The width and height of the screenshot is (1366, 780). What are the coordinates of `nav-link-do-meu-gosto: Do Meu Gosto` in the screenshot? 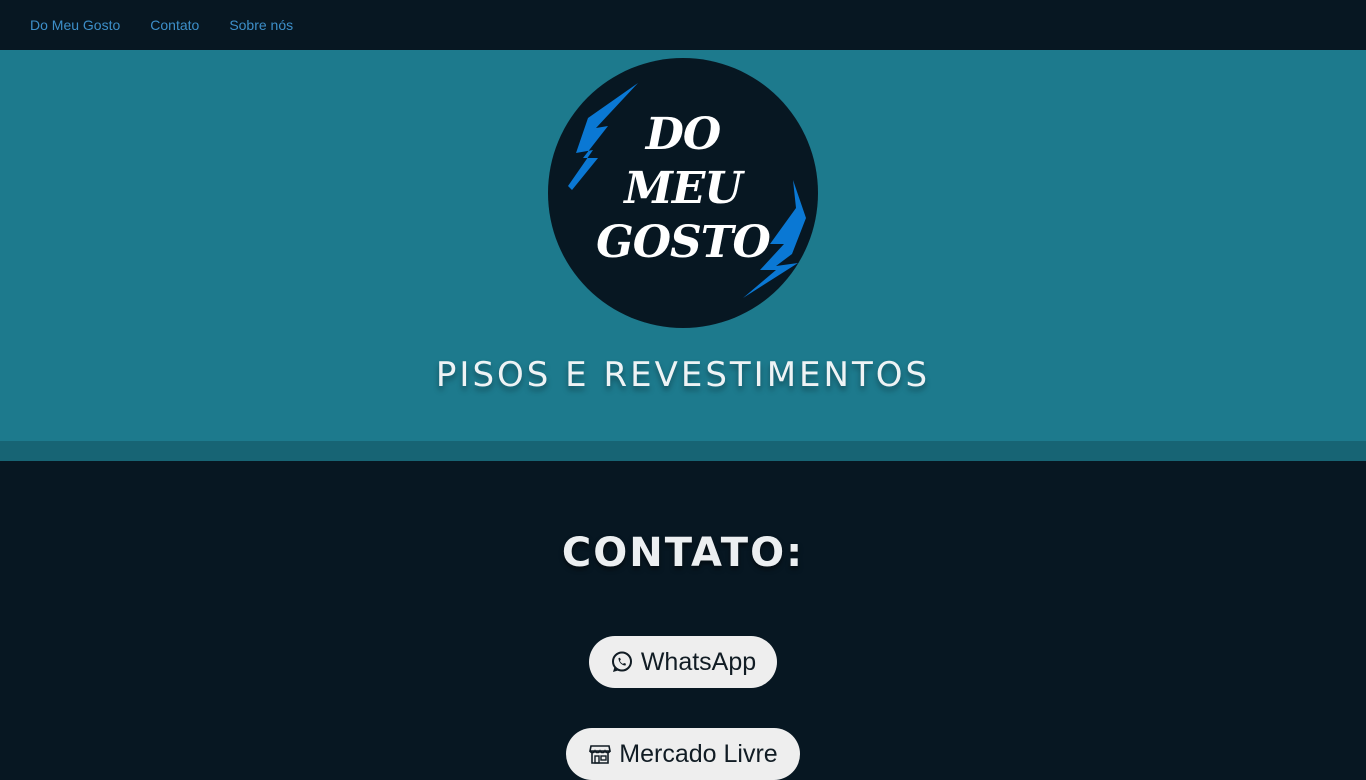 It's located at (75, 25).